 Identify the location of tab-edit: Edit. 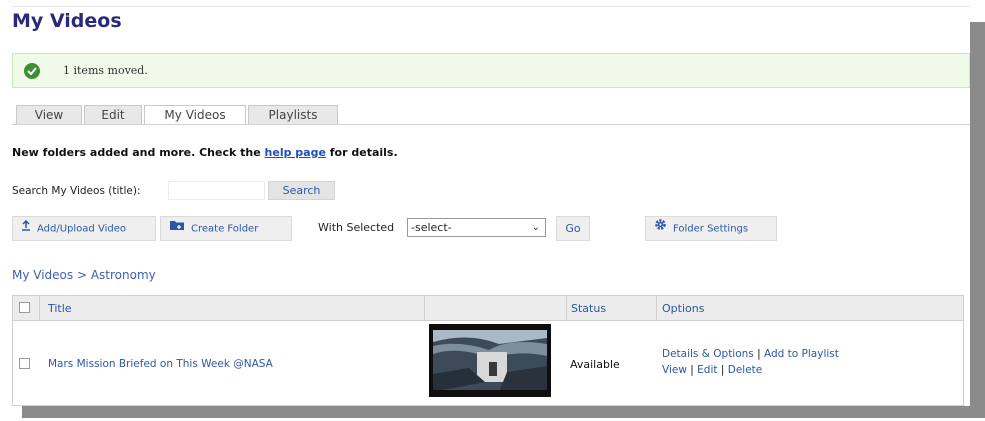
(113, 114).